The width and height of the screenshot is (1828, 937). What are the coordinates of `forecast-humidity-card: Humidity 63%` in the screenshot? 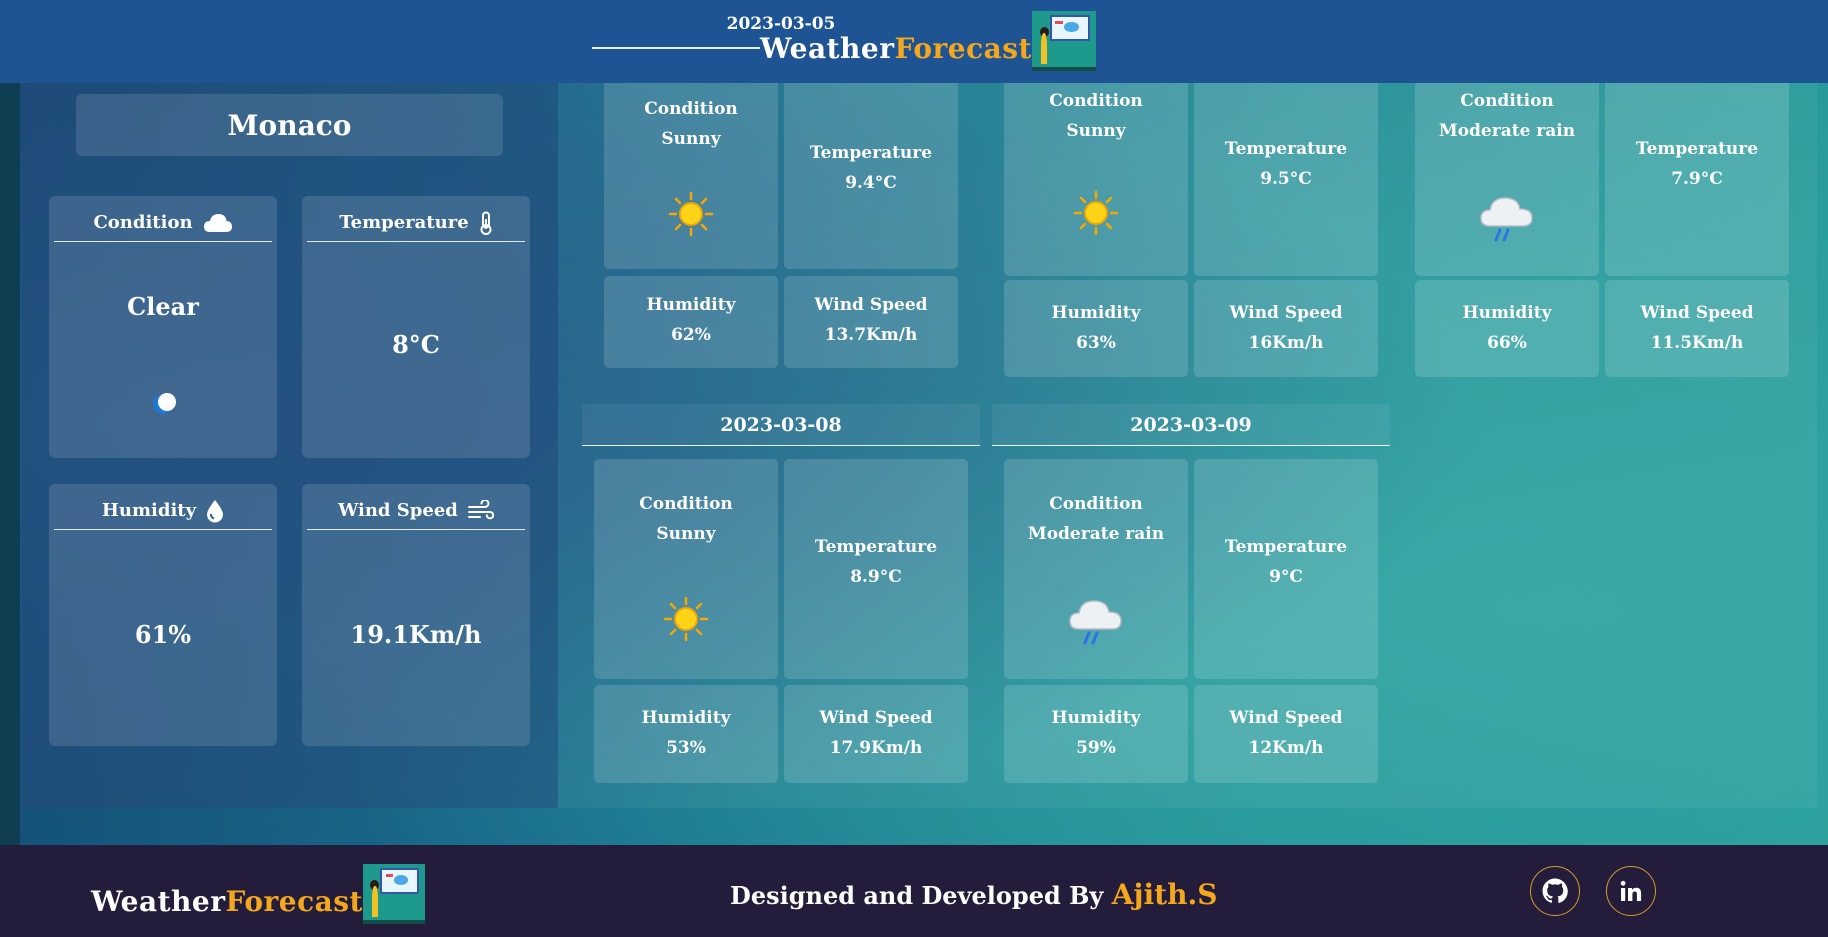 It's located at (1096, 328).